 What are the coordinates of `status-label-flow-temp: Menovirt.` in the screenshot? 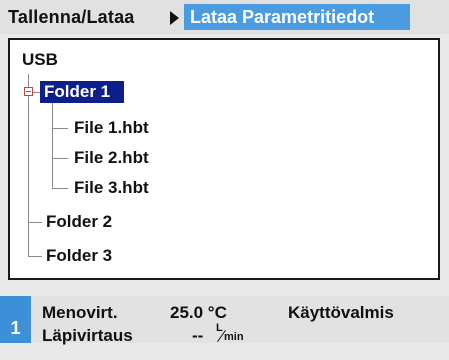 It's located at (80, 312).